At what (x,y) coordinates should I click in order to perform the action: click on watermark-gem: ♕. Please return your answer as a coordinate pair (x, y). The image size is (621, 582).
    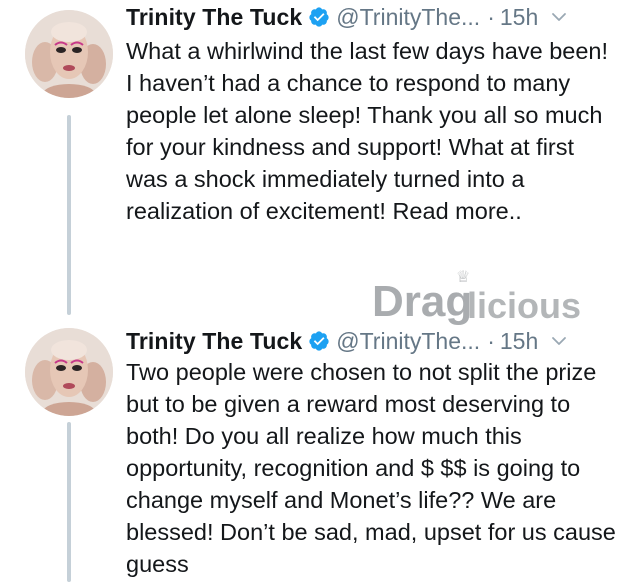
    Looking at the image, I should click on (463, 276).